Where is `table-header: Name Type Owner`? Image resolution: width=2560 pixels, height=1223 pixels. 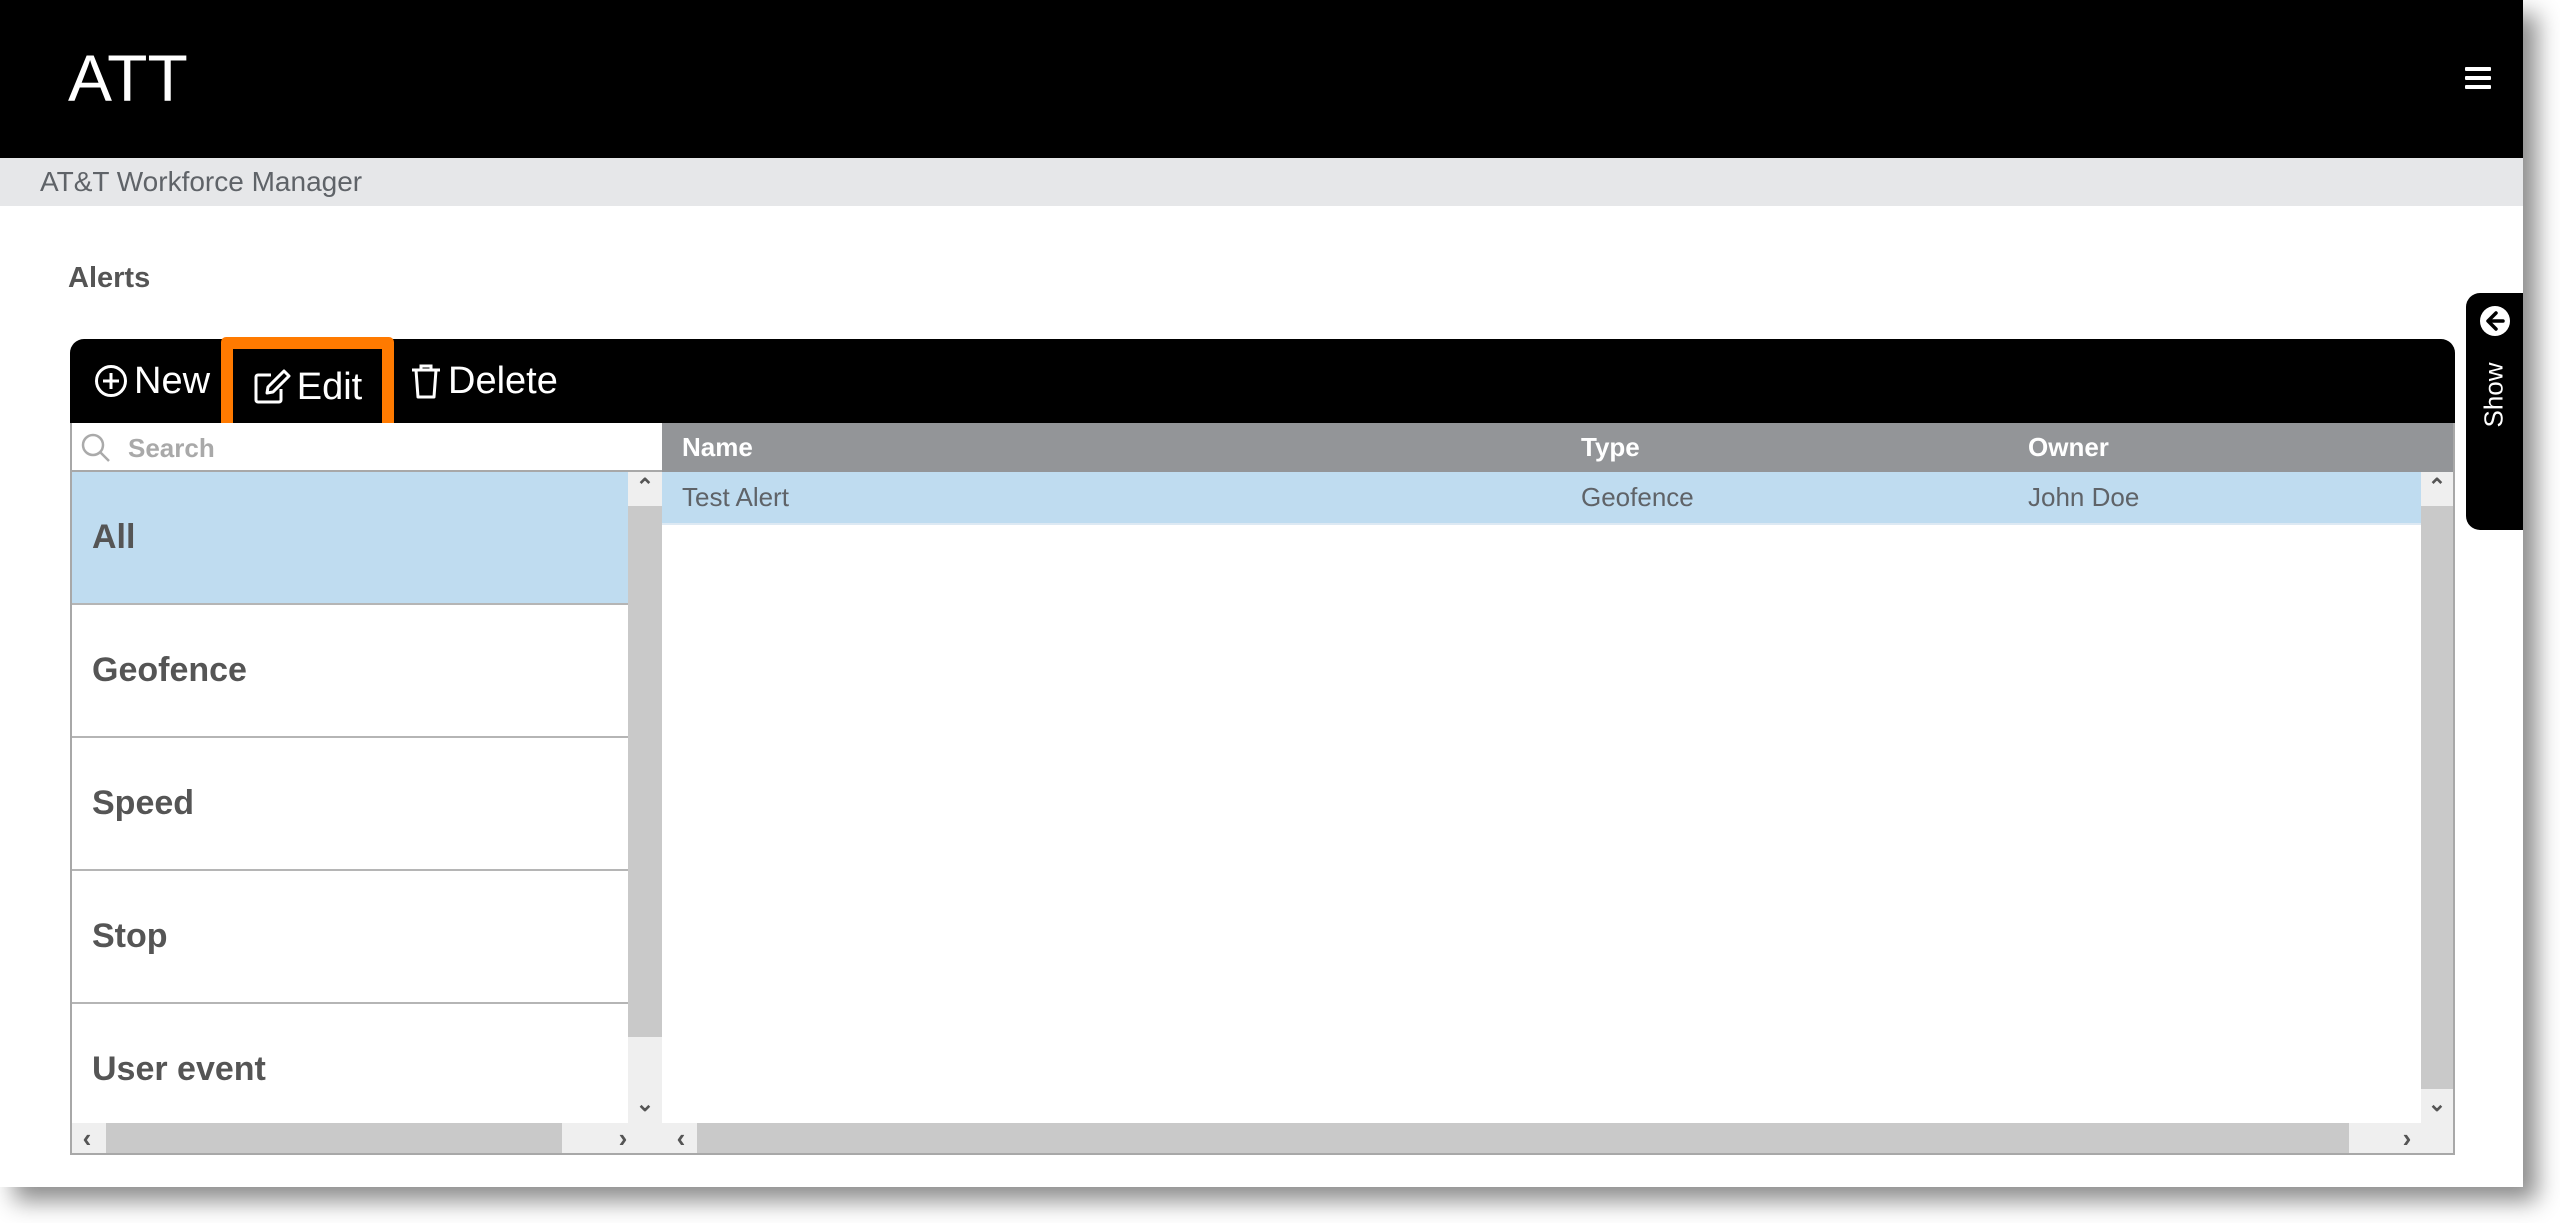 table-header: Name Type Owner is located at coordinates (1557, 447).